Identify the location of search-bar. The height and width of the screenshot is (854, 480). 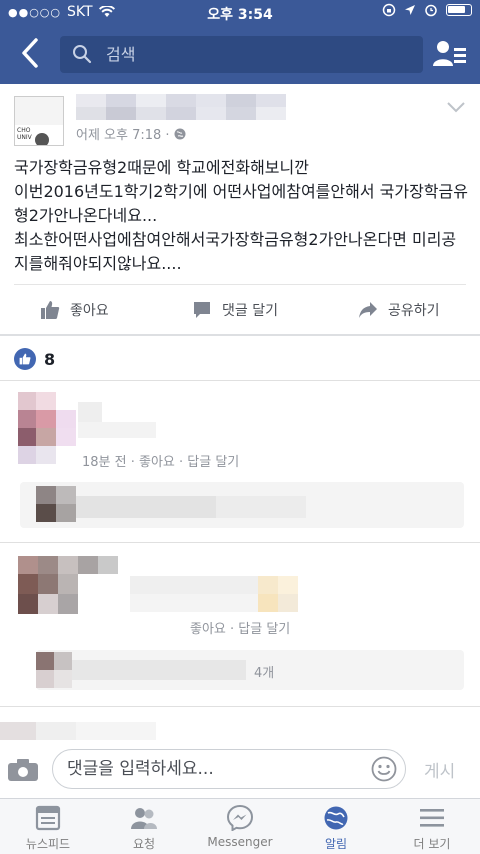
(241, 54).